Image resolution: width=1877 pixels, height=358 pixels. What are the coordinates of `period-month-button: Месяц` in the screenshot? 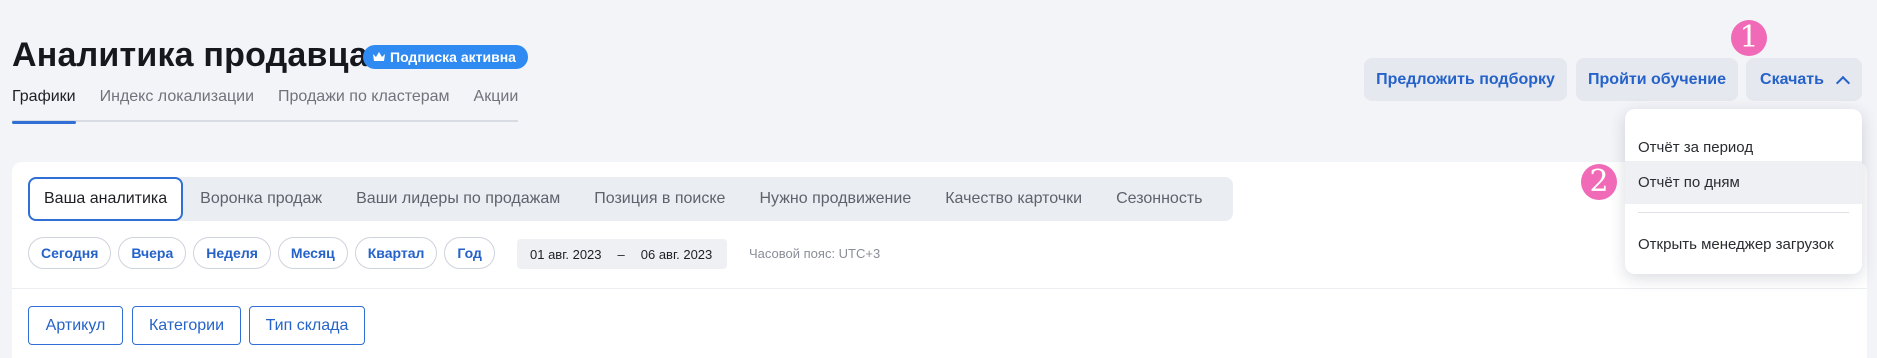 It's located at (312, 253).